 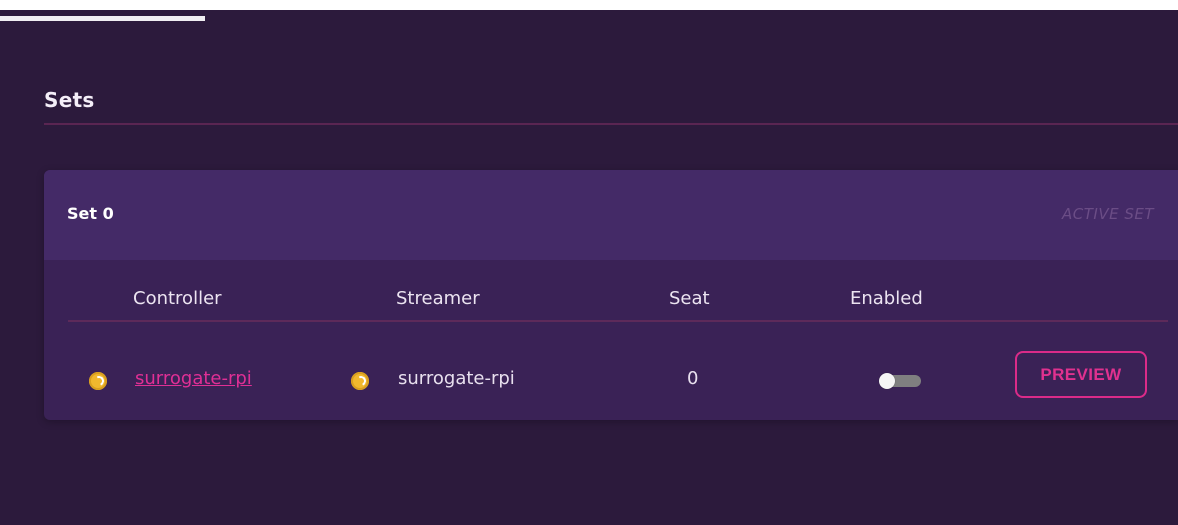 What do you see at coordinates (900, 381) in the screenshot?
I see `enabled-toggle` at bounding box center [900, 381].